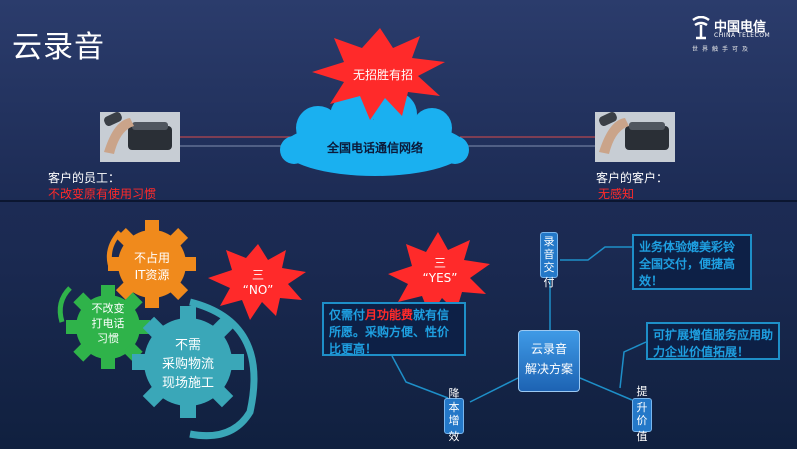  I want to click on orange-gear-line1: 不占用, so click(151, 258).